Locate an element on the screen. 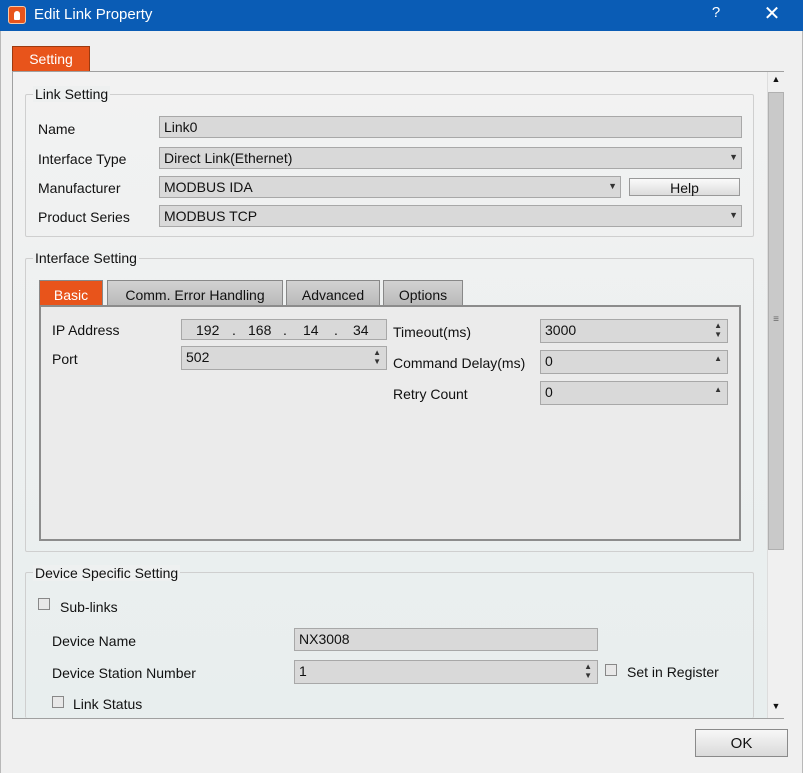 This screenshot has width=803, height=773. close-icon: ✕ is located at coordinates (772, 13).